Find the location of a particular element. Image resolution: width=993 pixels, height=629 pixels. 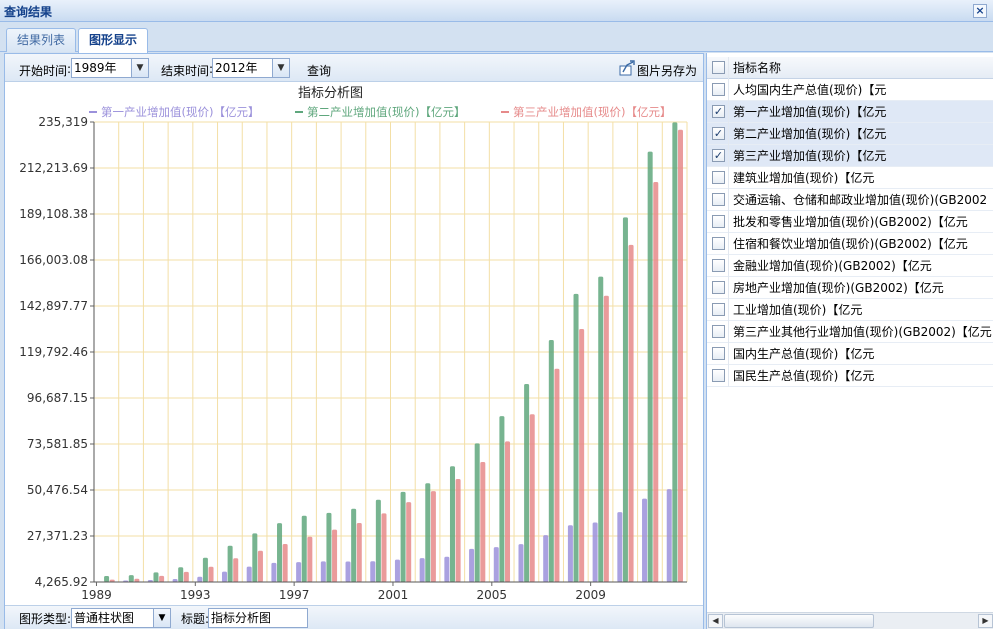

indicator-name: 第三产业其他行业增加值(现价)(GB2002)【亿元 is located at coordinates (862, 332).